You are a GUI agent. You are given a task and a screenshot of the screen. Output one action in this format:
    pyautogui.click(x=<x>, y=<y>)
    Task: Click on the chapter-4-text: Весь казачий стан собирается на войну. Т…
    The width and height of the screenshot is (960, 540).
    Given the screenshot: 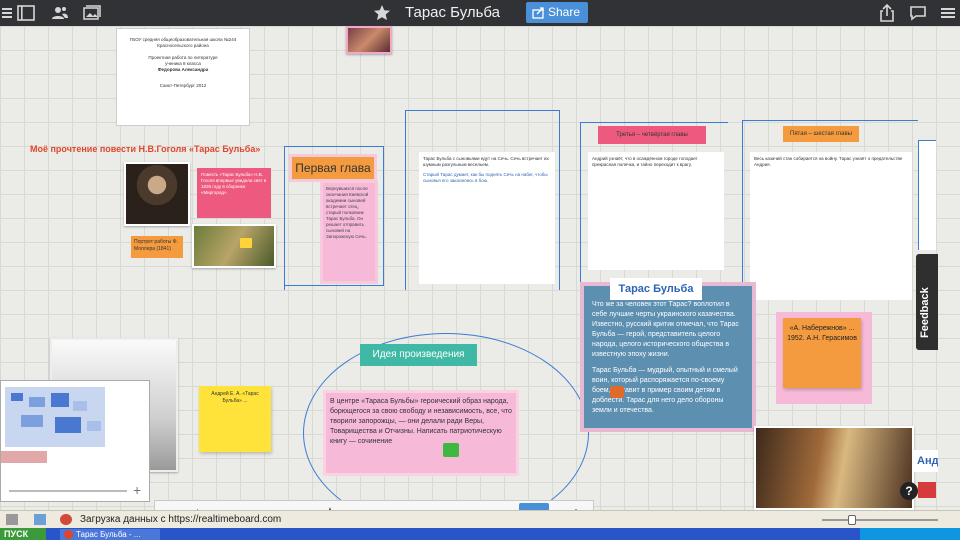 What is the action you would take?
    pyautogui.click(x=828, y=161)
    